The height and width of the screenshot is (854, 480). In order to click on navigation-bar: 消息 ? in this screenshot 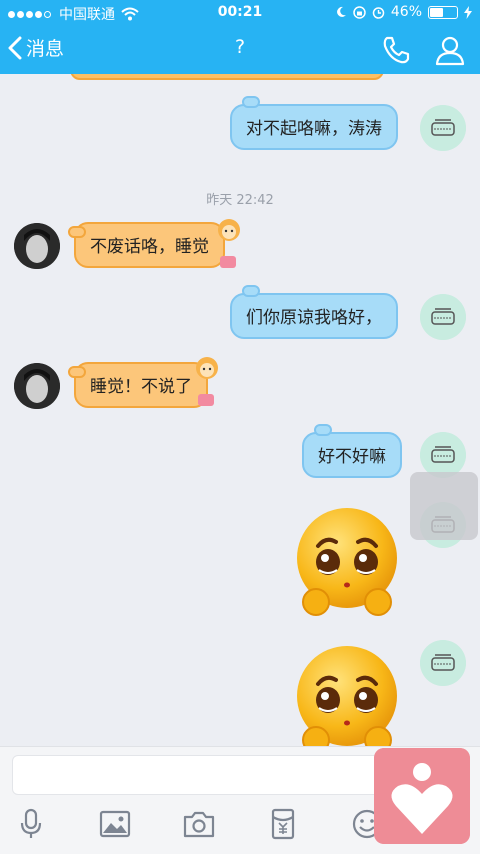, I will do `click(240, 49)`.